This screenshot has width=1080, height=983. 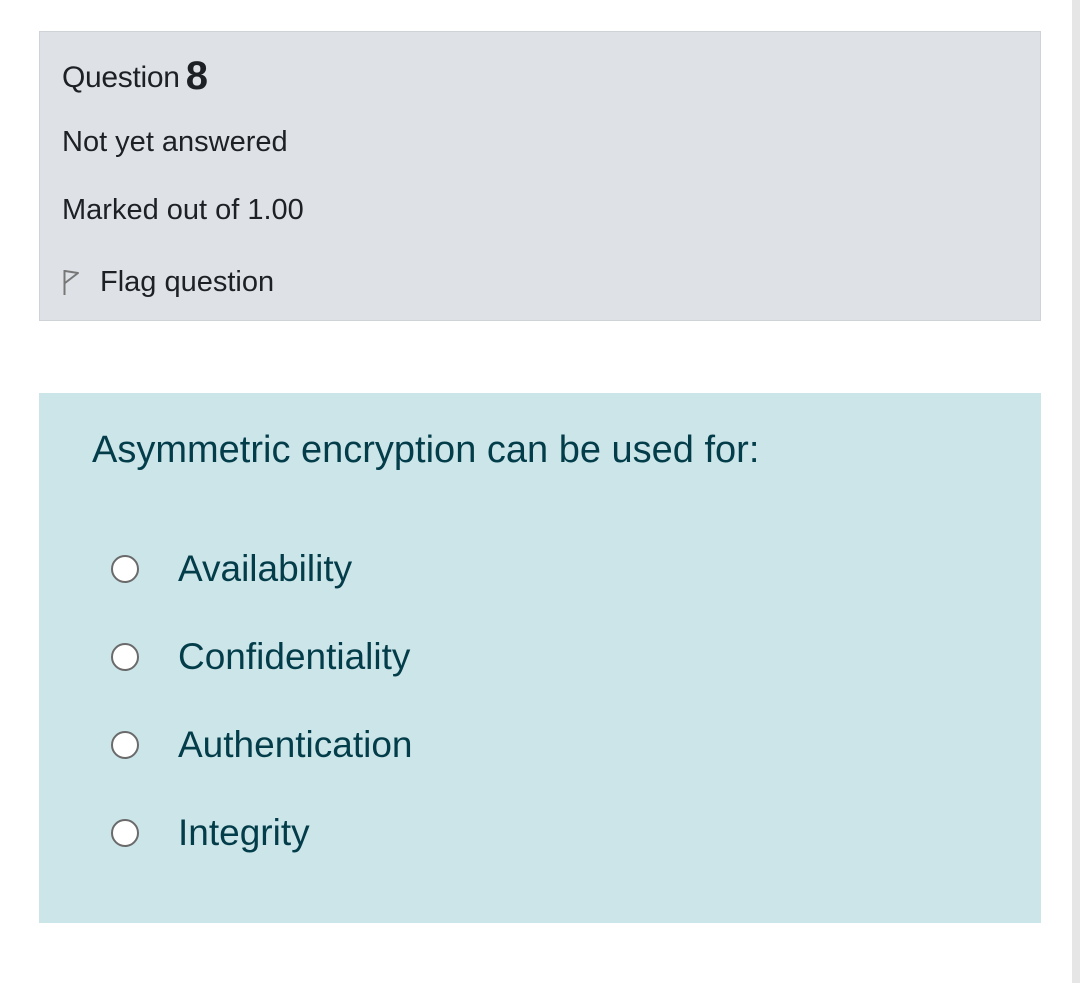 I want to click on answer-option-integrity: Integrity, so click(x=210, y=833).